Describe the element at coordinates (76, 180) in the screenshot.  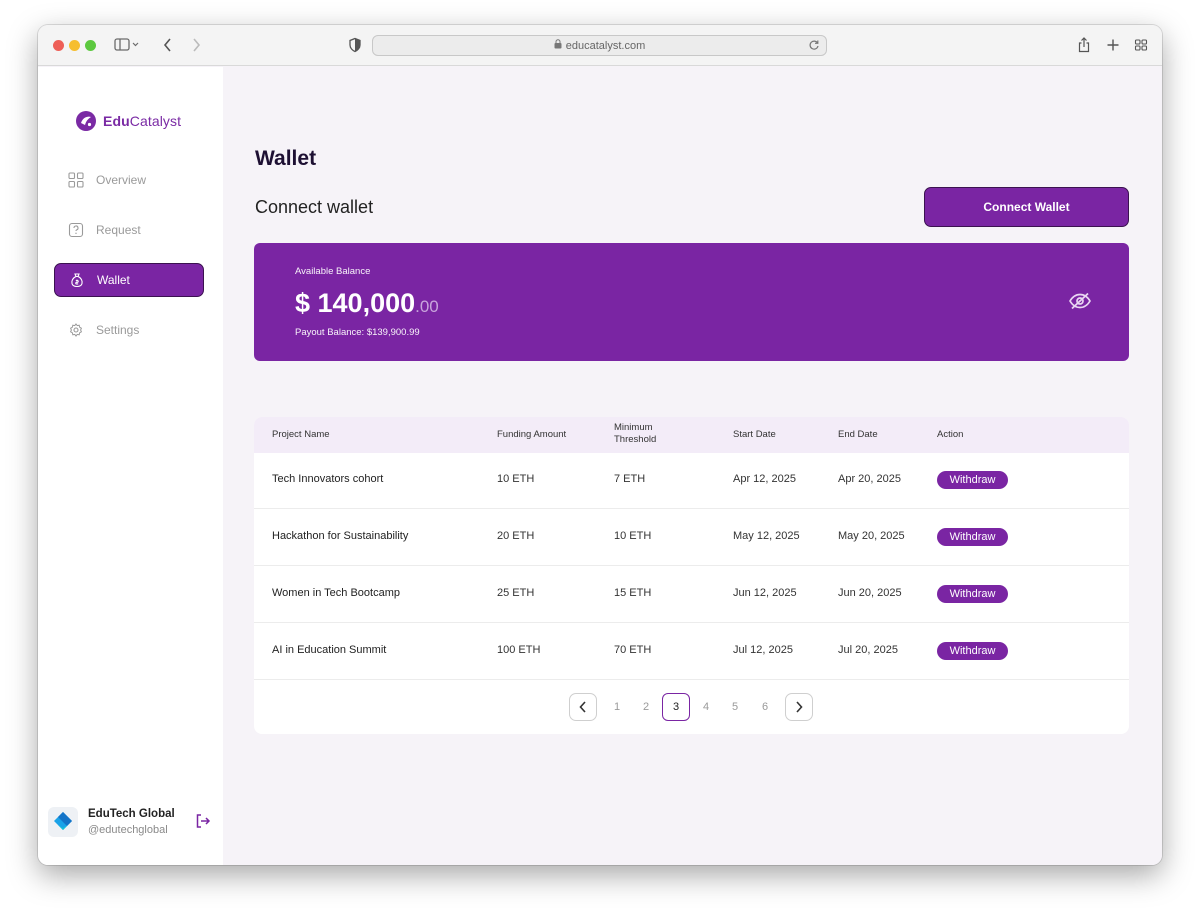
I see `grid-icon` at that location.